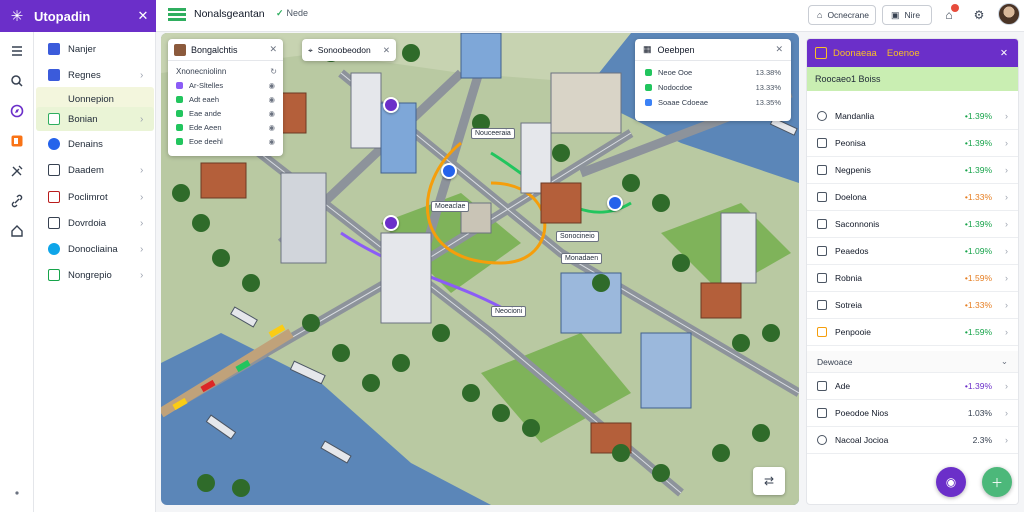  I want to click on map-label: Neocioni, so click(509, 311).